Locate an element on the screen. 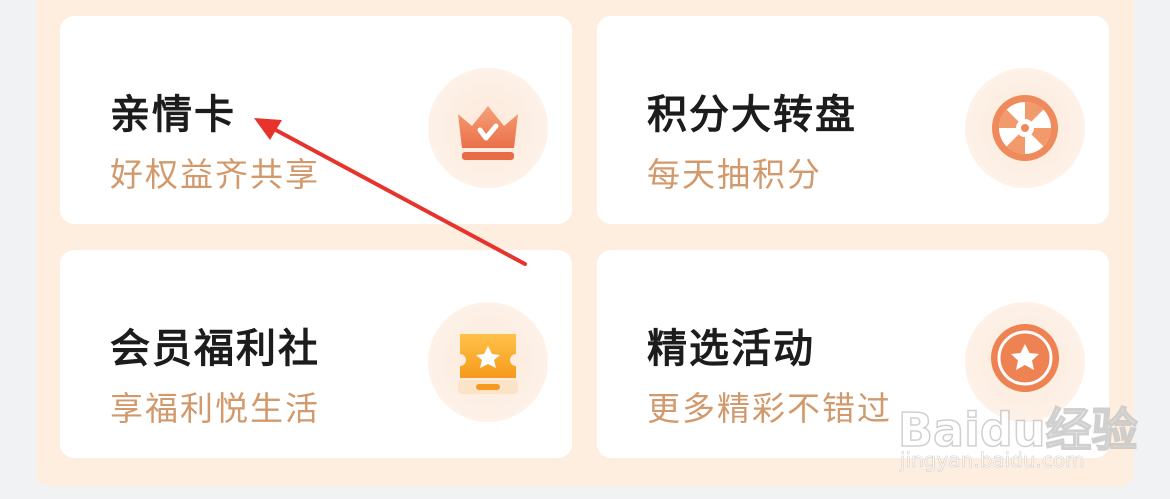 Image resolution: width=1170 pixels, height=499 pixels. card-title: 会员福利社 is located at coordinates (215, 349).